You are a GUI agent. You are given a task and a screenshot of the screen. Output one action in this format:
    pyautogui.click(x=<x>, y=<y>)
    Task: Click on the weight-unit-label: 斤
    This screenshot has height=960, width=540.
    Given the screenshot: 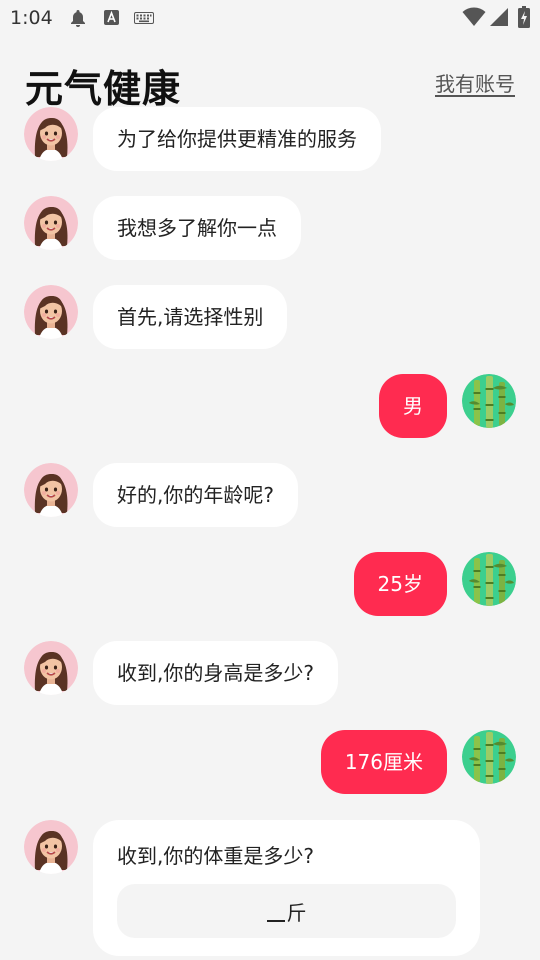 What is the action you would take?
    pyautogui.click(x=296, y=912)
    